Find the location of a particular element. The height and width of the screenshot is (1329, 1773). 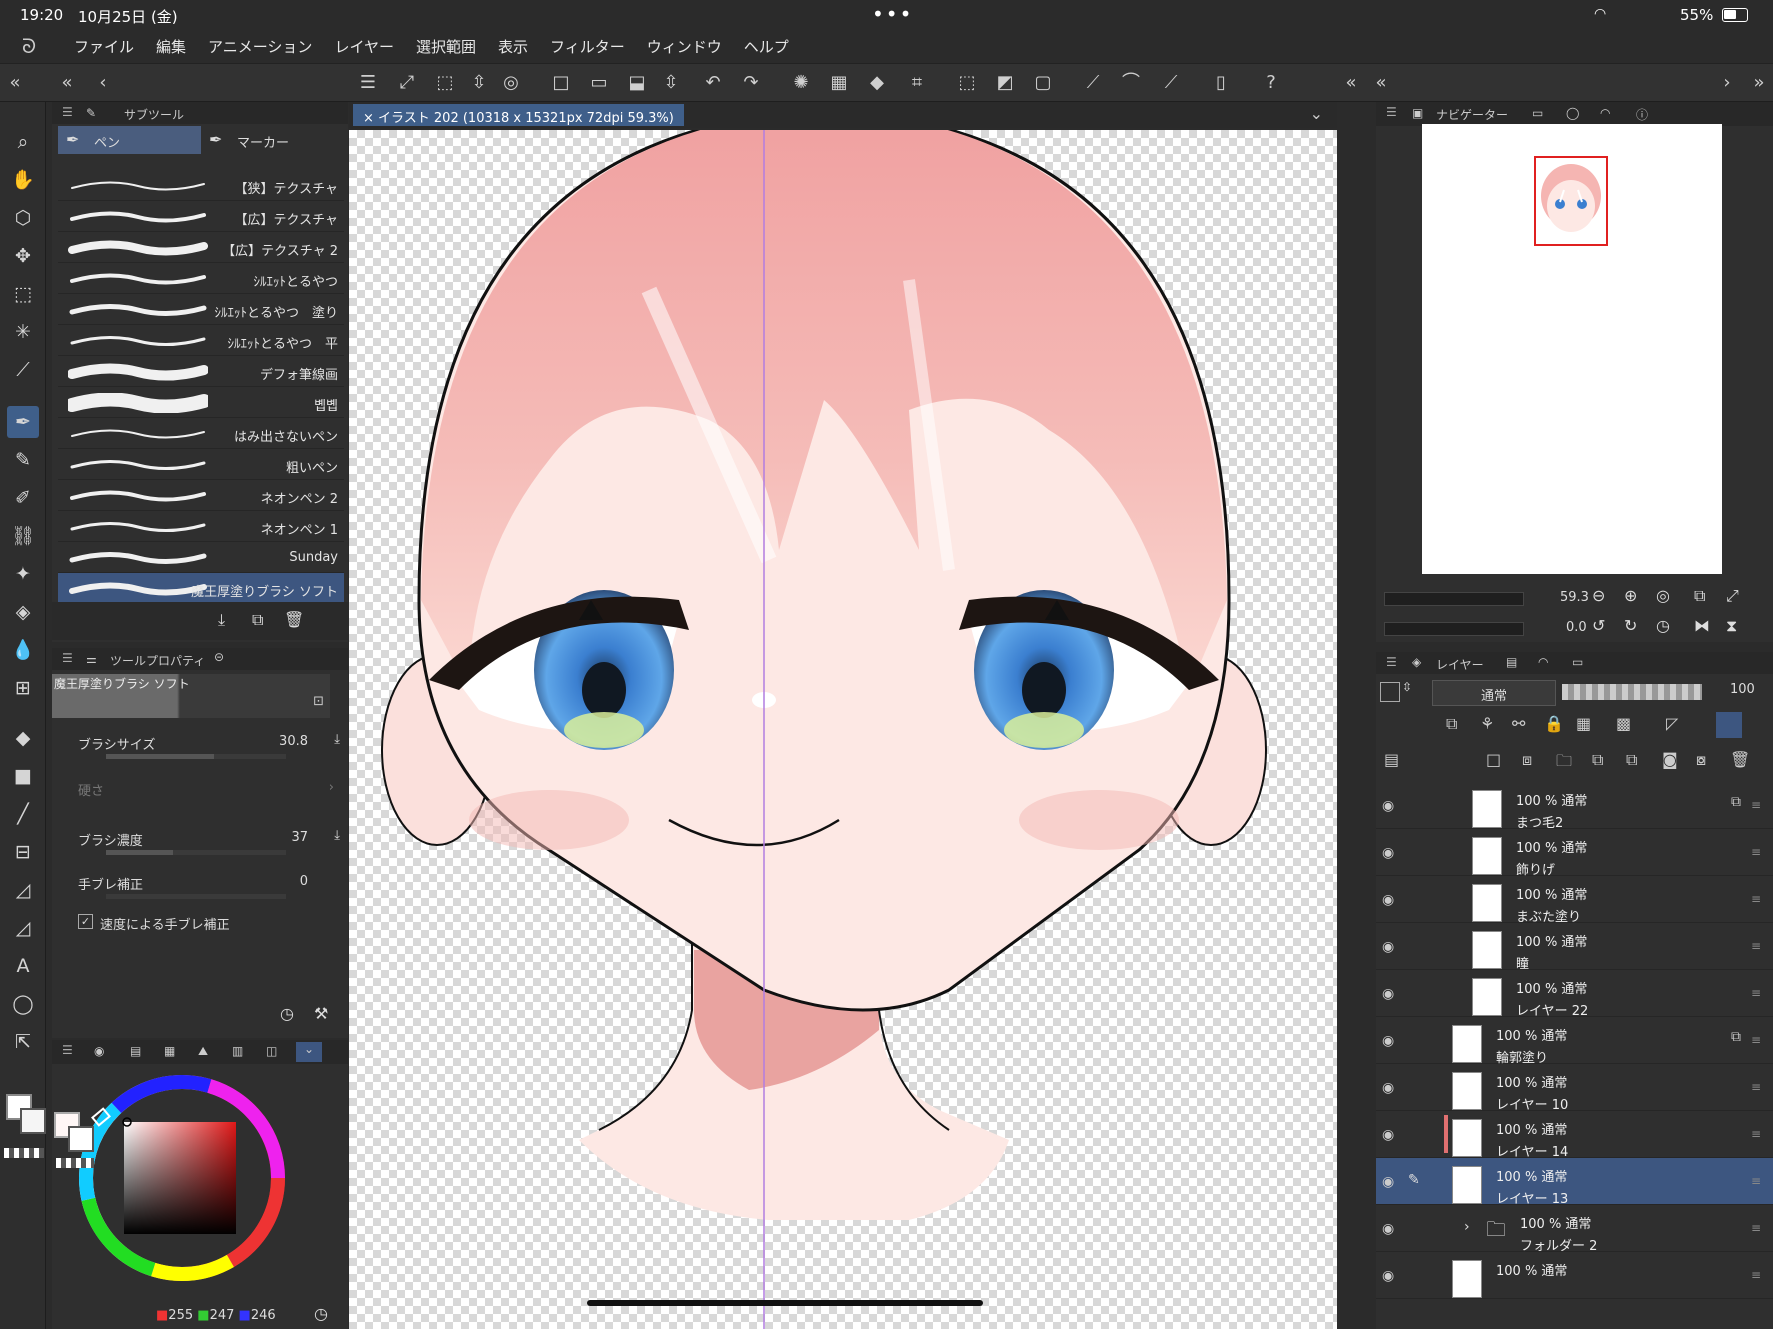

marquee-icon: ⬚ is located at coordinates (23, 294).